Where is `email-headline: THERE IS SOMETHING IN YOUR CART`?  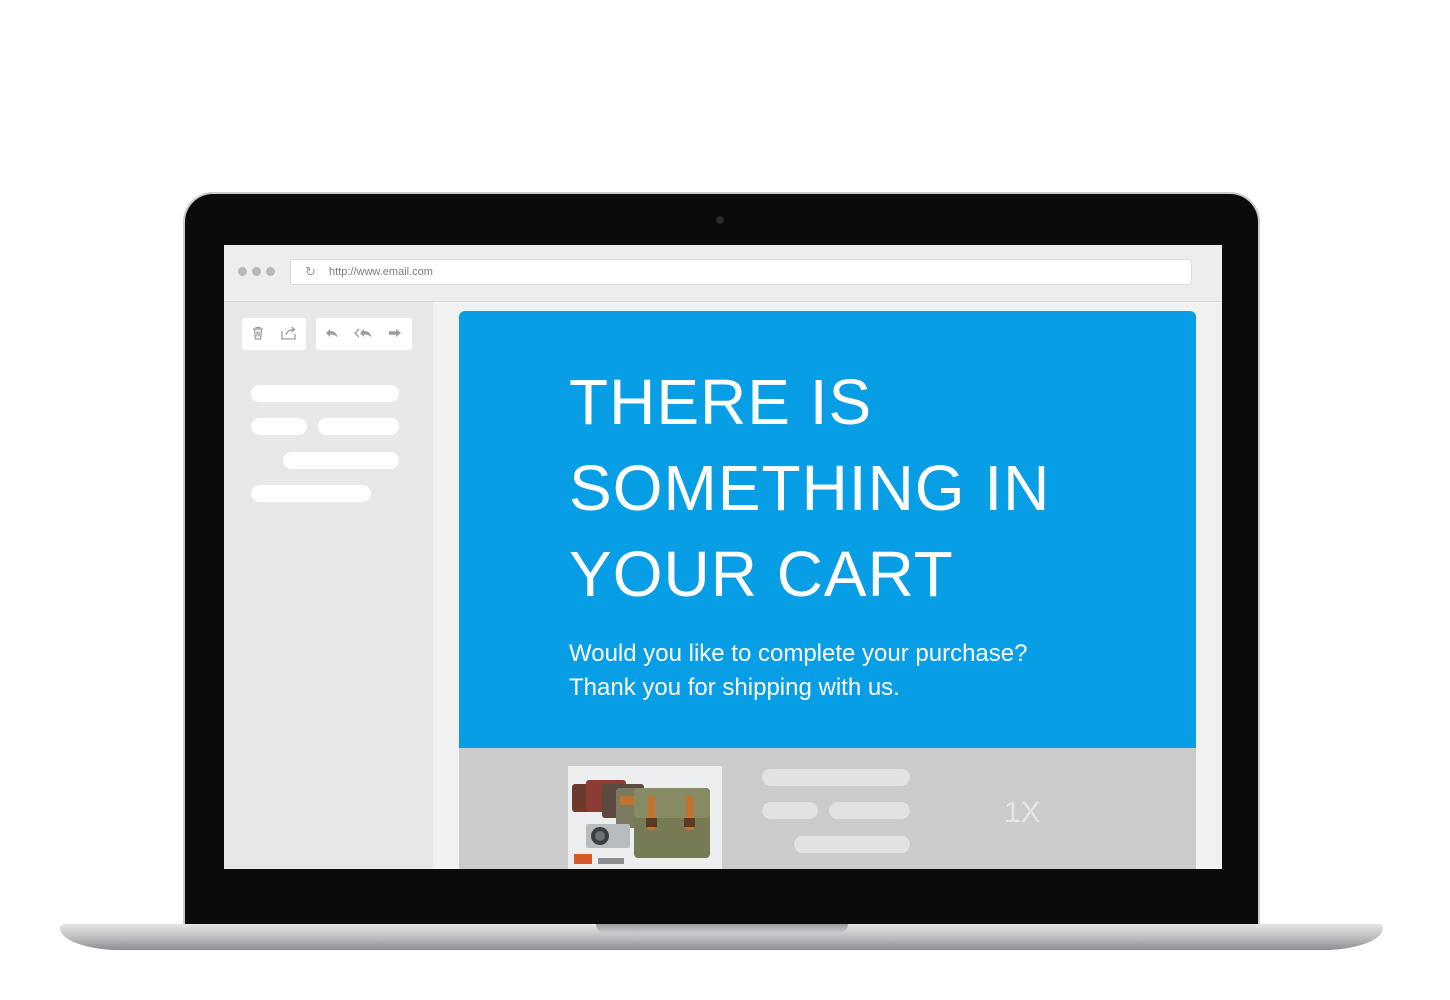
email-headline: THERE IS SOMETHING IN YOUR CART is located at coordinates (869, 488).